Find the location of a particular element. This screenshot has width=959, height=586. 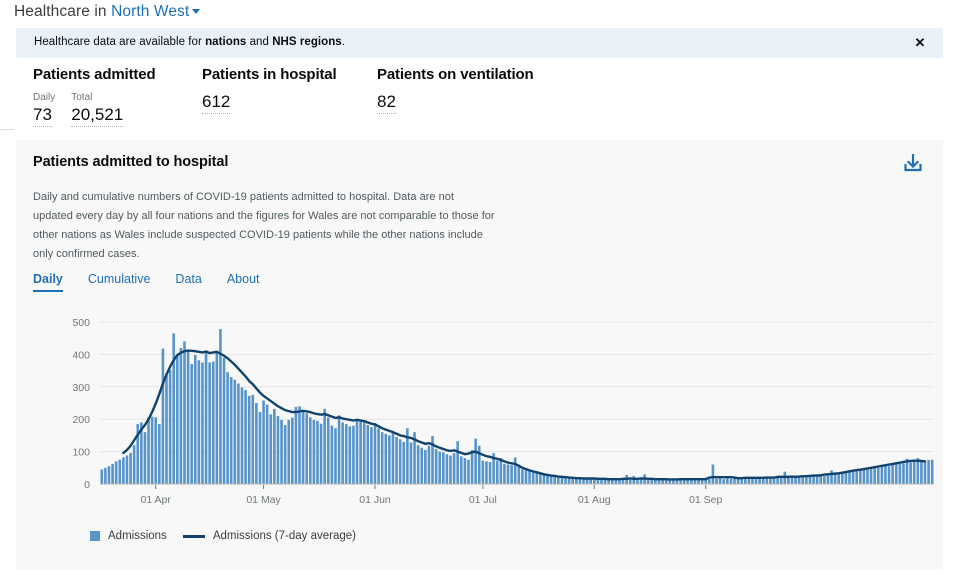

svg-text: 200 is located at coordinates (81, 420).